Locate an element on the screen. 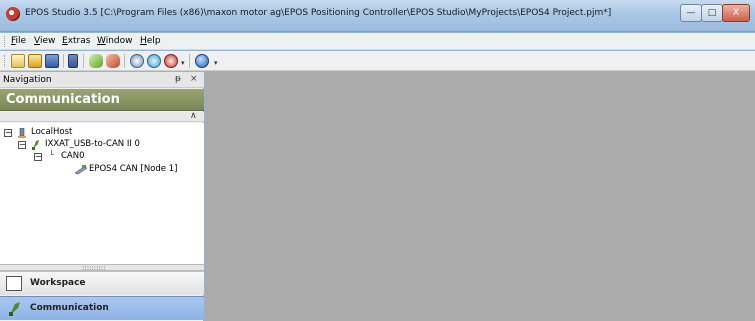  close-button: X is located at coordinates (736, 13).